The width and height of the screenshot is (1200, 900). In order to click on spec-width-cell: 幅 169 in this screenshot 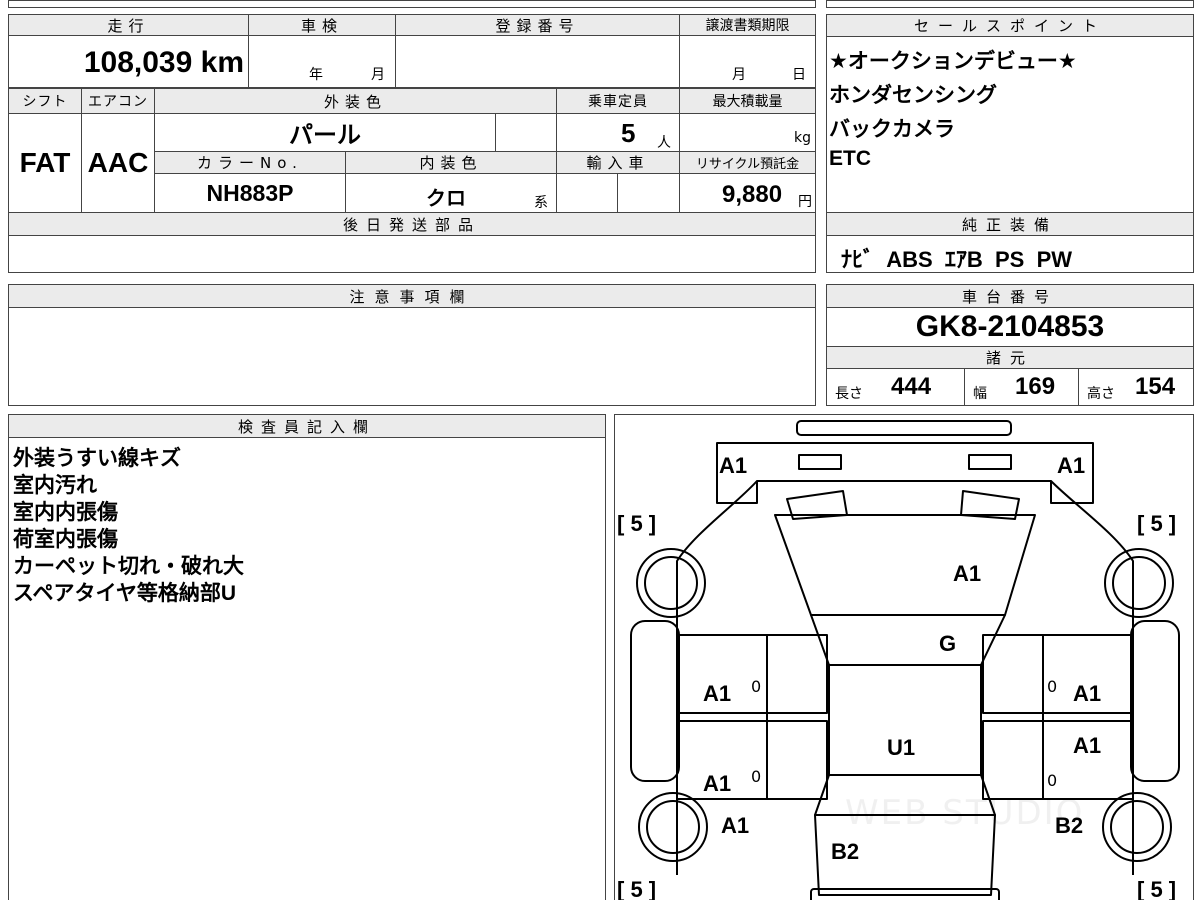, I will do `click(1021, 387)`.